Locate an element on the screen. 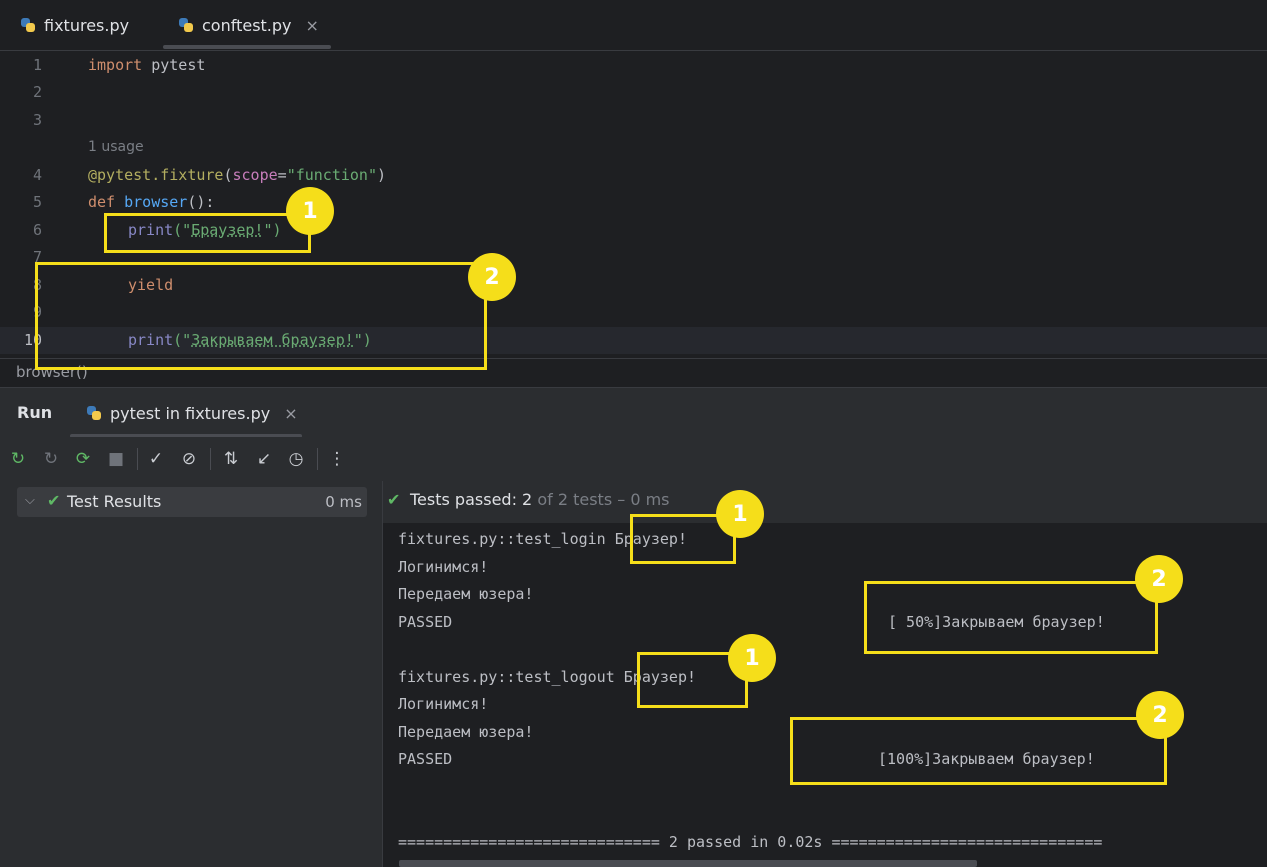  history-icon: ◷ is located at coordinates (296, 459).